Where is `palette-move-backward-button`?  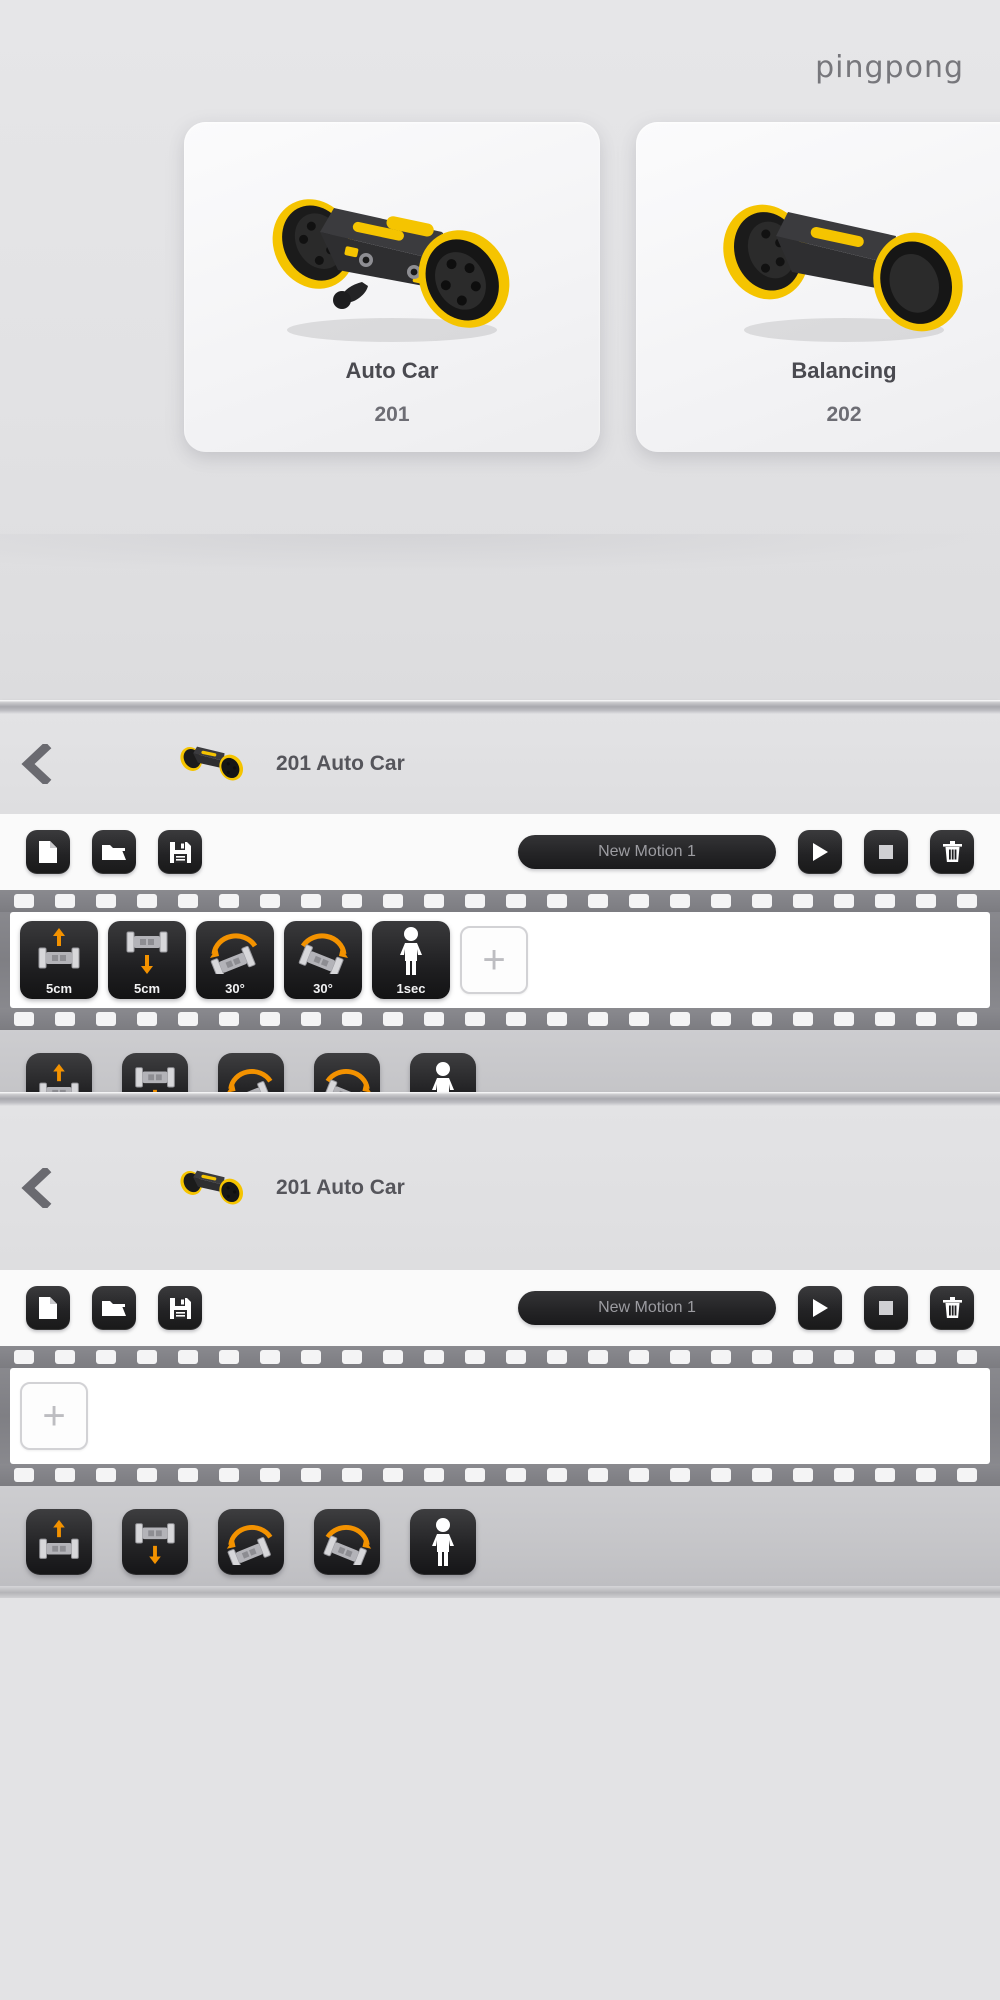
palette-move-backward-button is located at coordinates (155, 1542).